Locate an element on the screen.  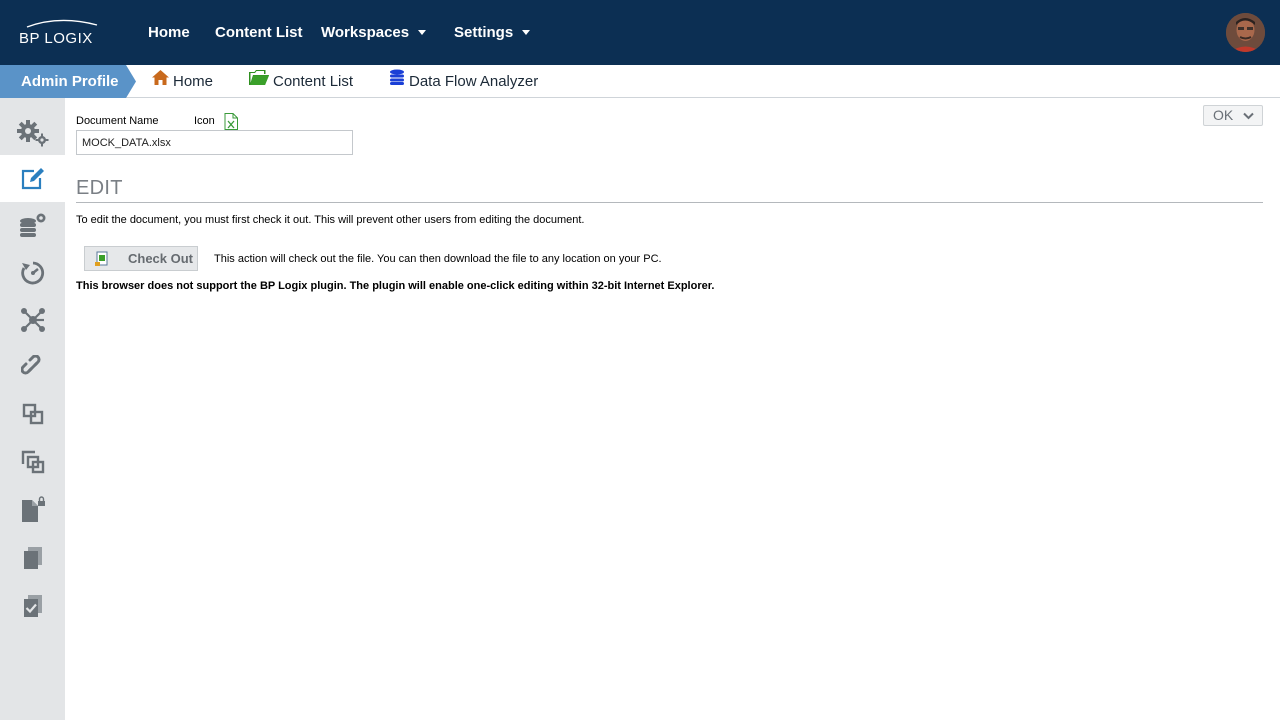
sidebar-item-clone is located at coordinates (32, 461).